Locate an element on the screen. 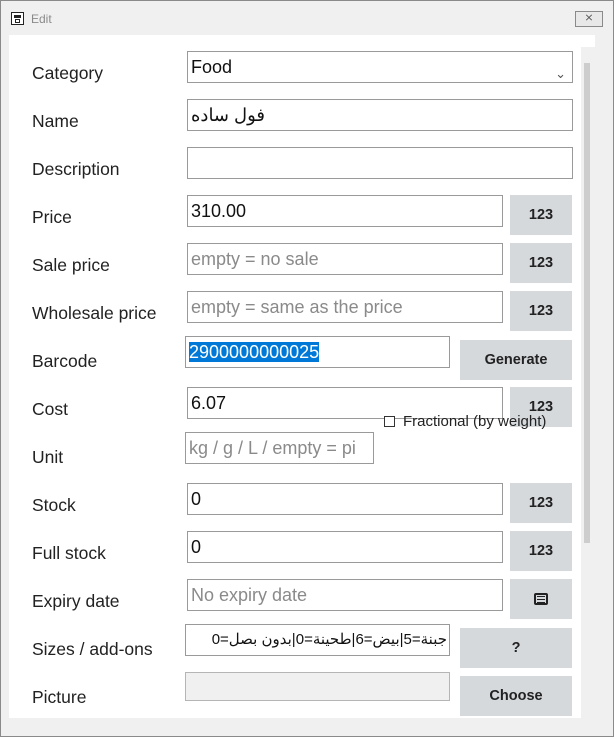 The image size is (616, 739). full-stock-keypad-button: 123 is located at coordinates (541, 551).